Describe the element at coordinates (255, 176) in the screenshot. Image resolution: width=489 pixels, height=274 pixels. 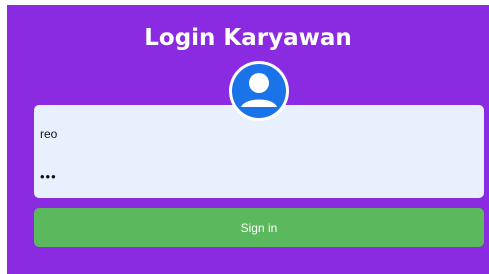
I see `password-field` at that location.